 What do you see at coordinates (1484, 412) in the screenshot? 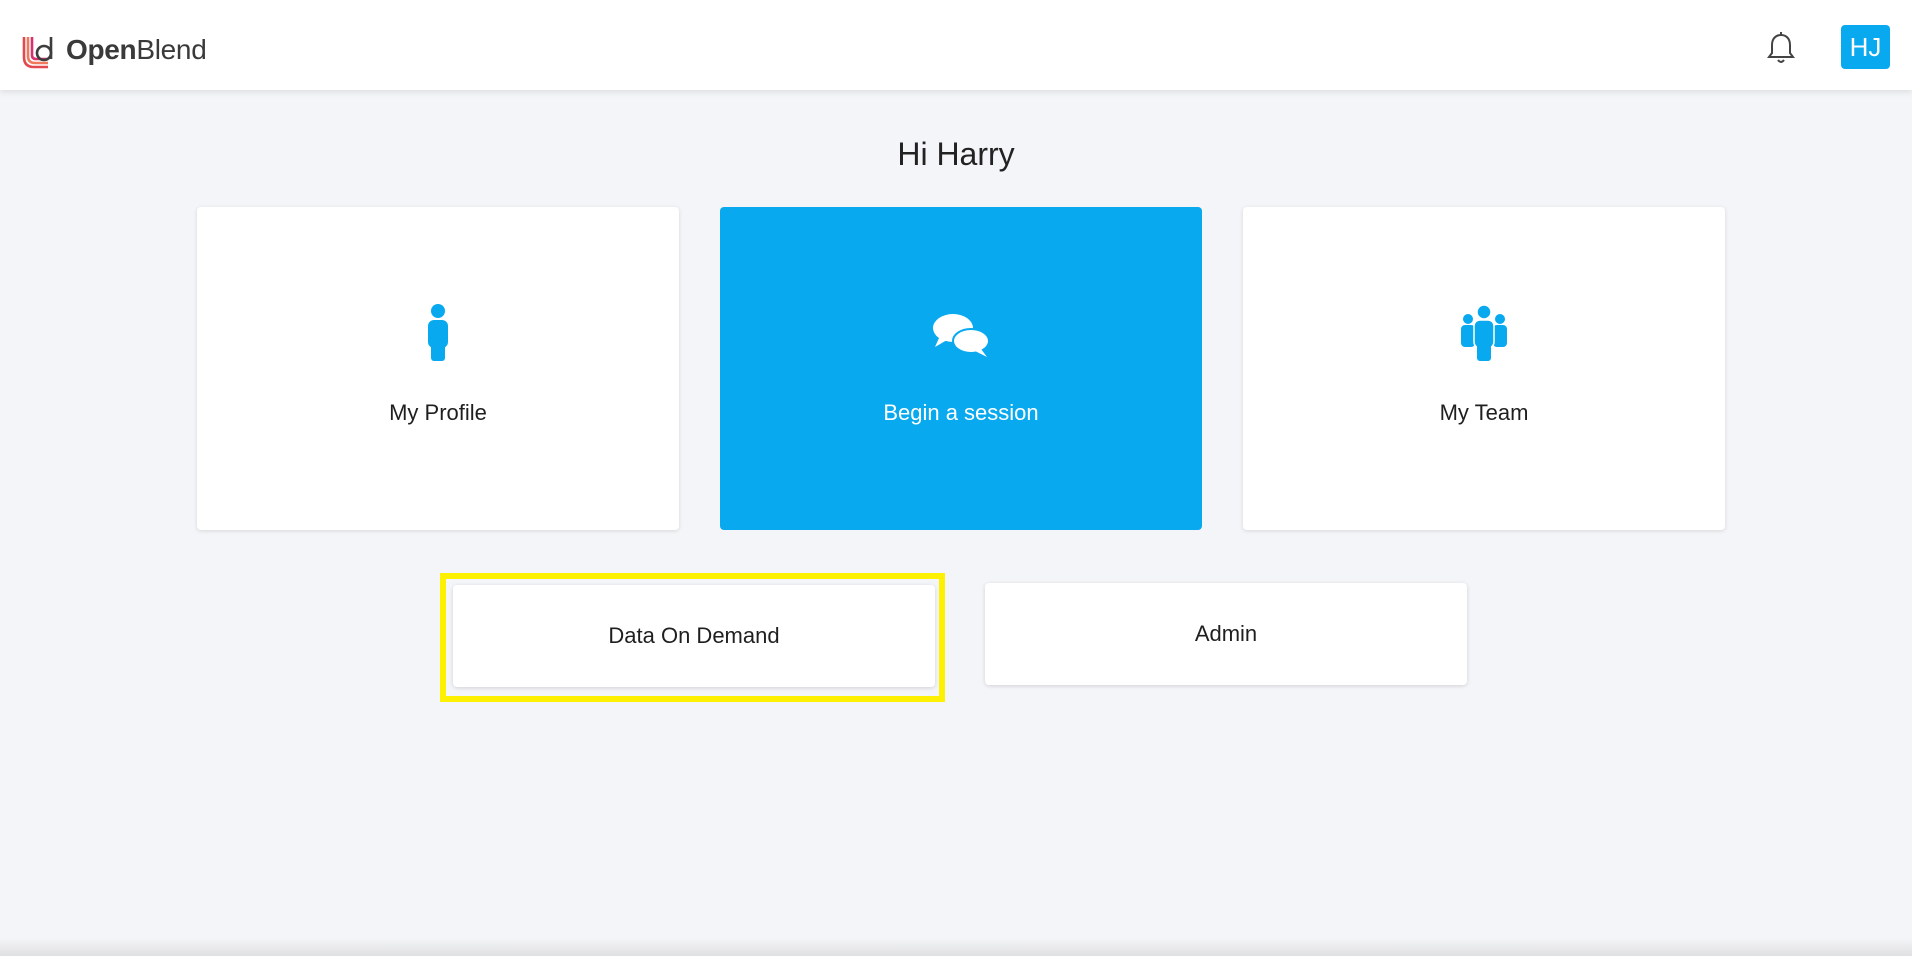
I see `my-team-label: My Team` at bounding box center [1484, 412].